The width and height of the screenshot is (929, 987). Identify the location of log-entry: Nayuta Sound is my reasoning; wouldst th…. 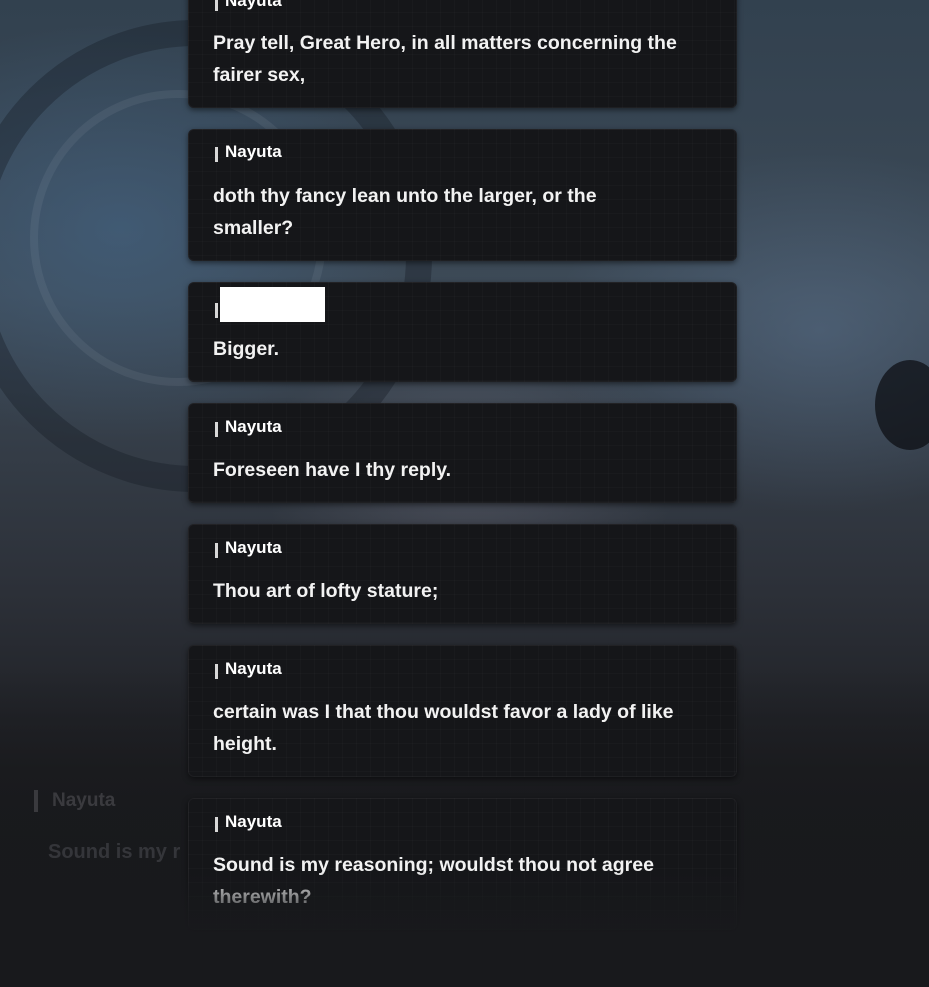
(462, 864).